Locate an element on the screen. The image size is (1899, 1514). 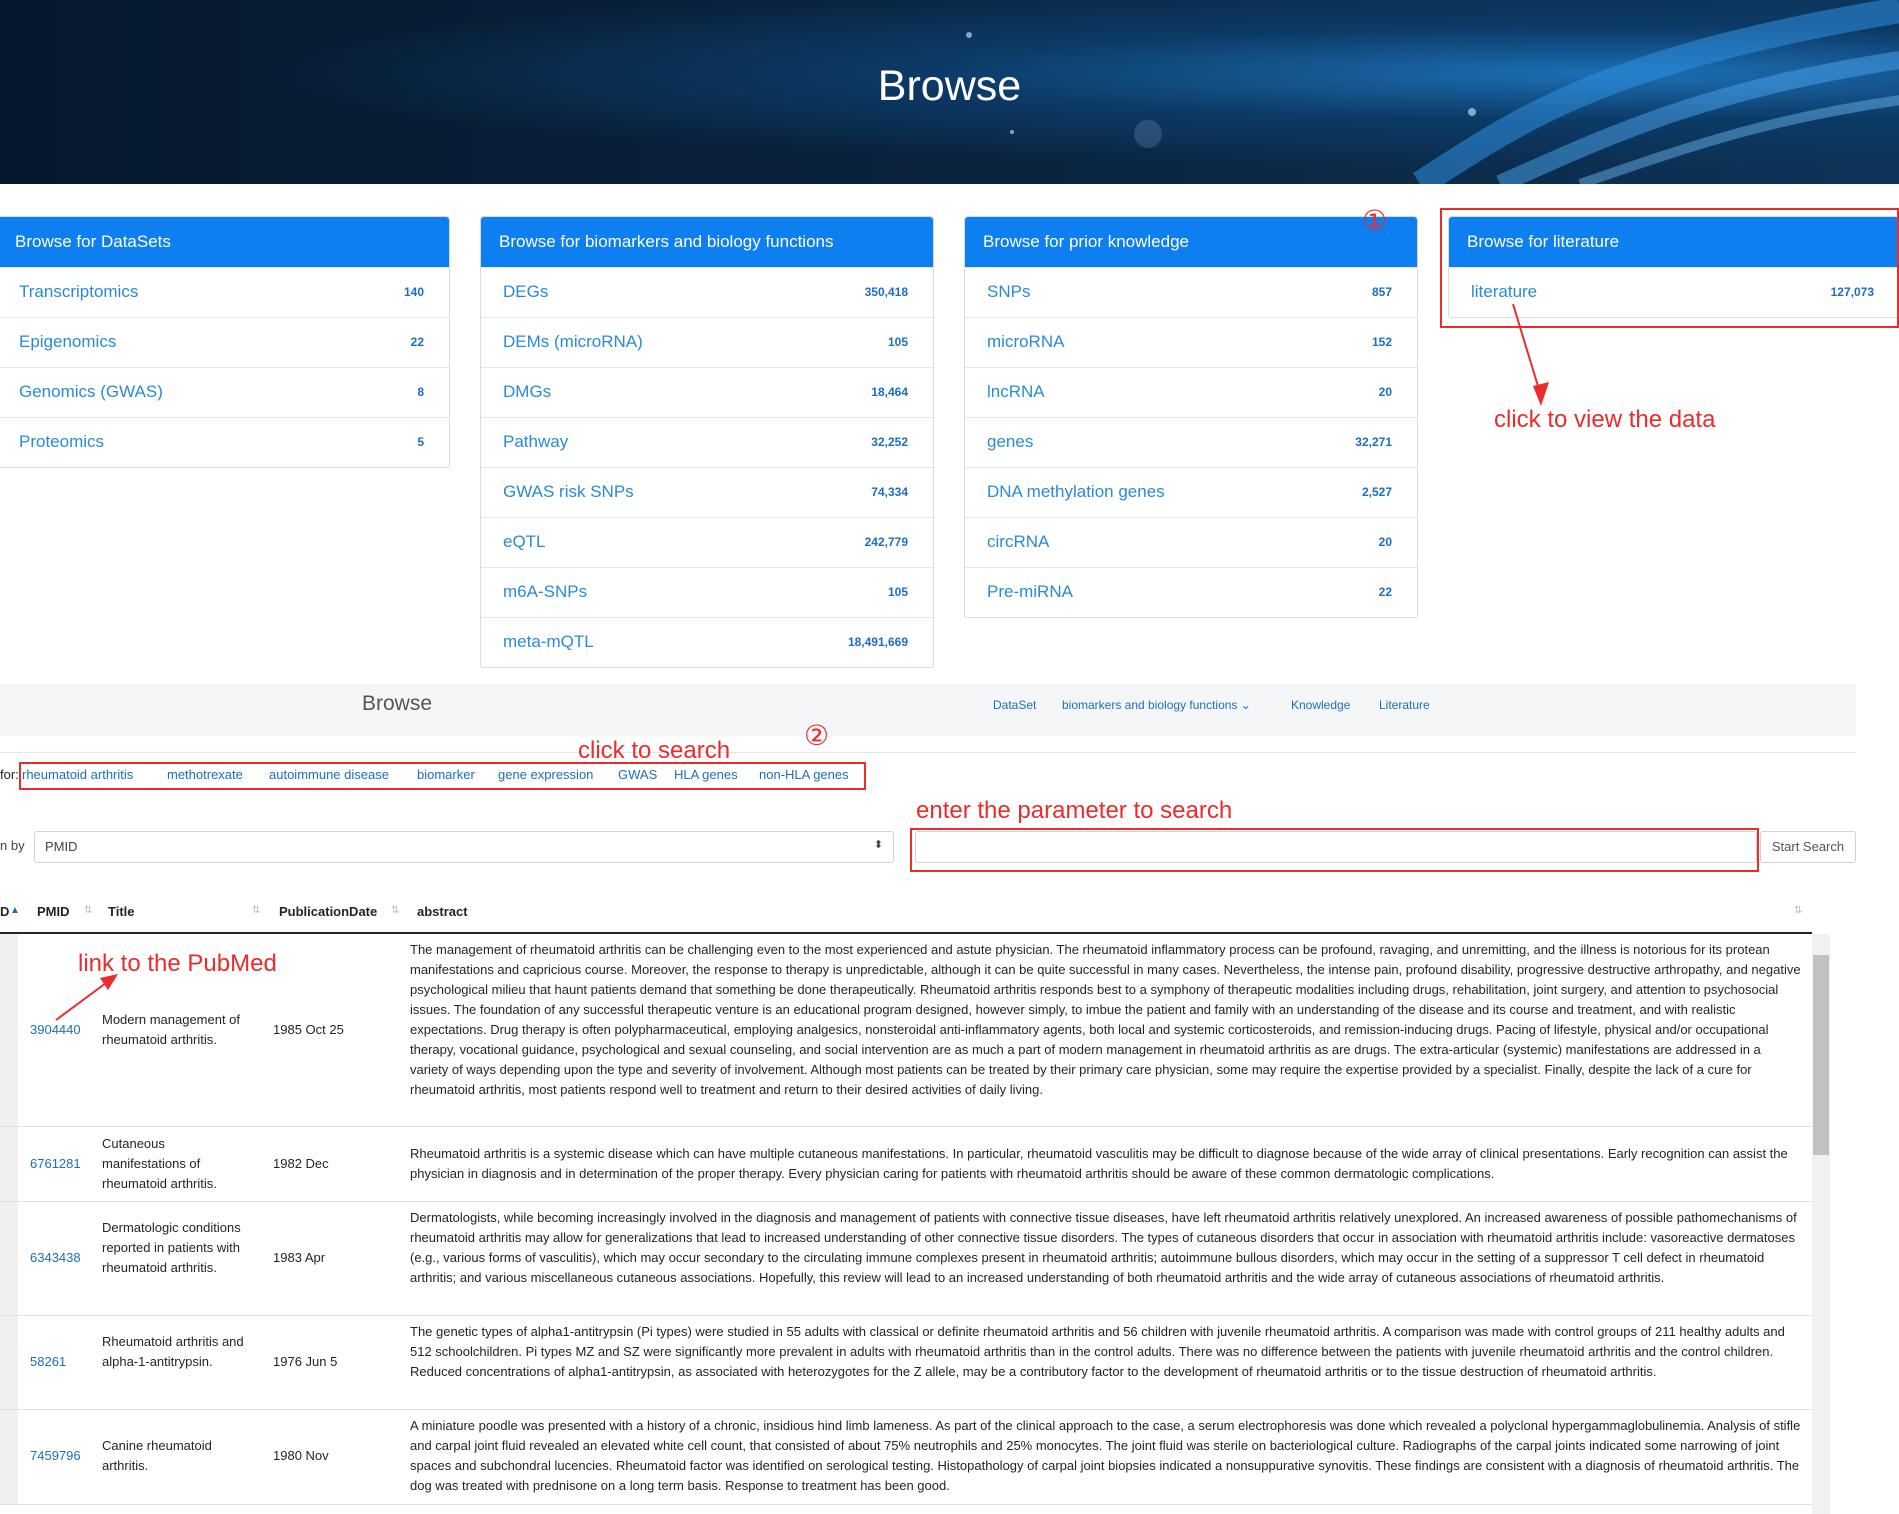
item-count: 8 is located at coordinates (420, 392).